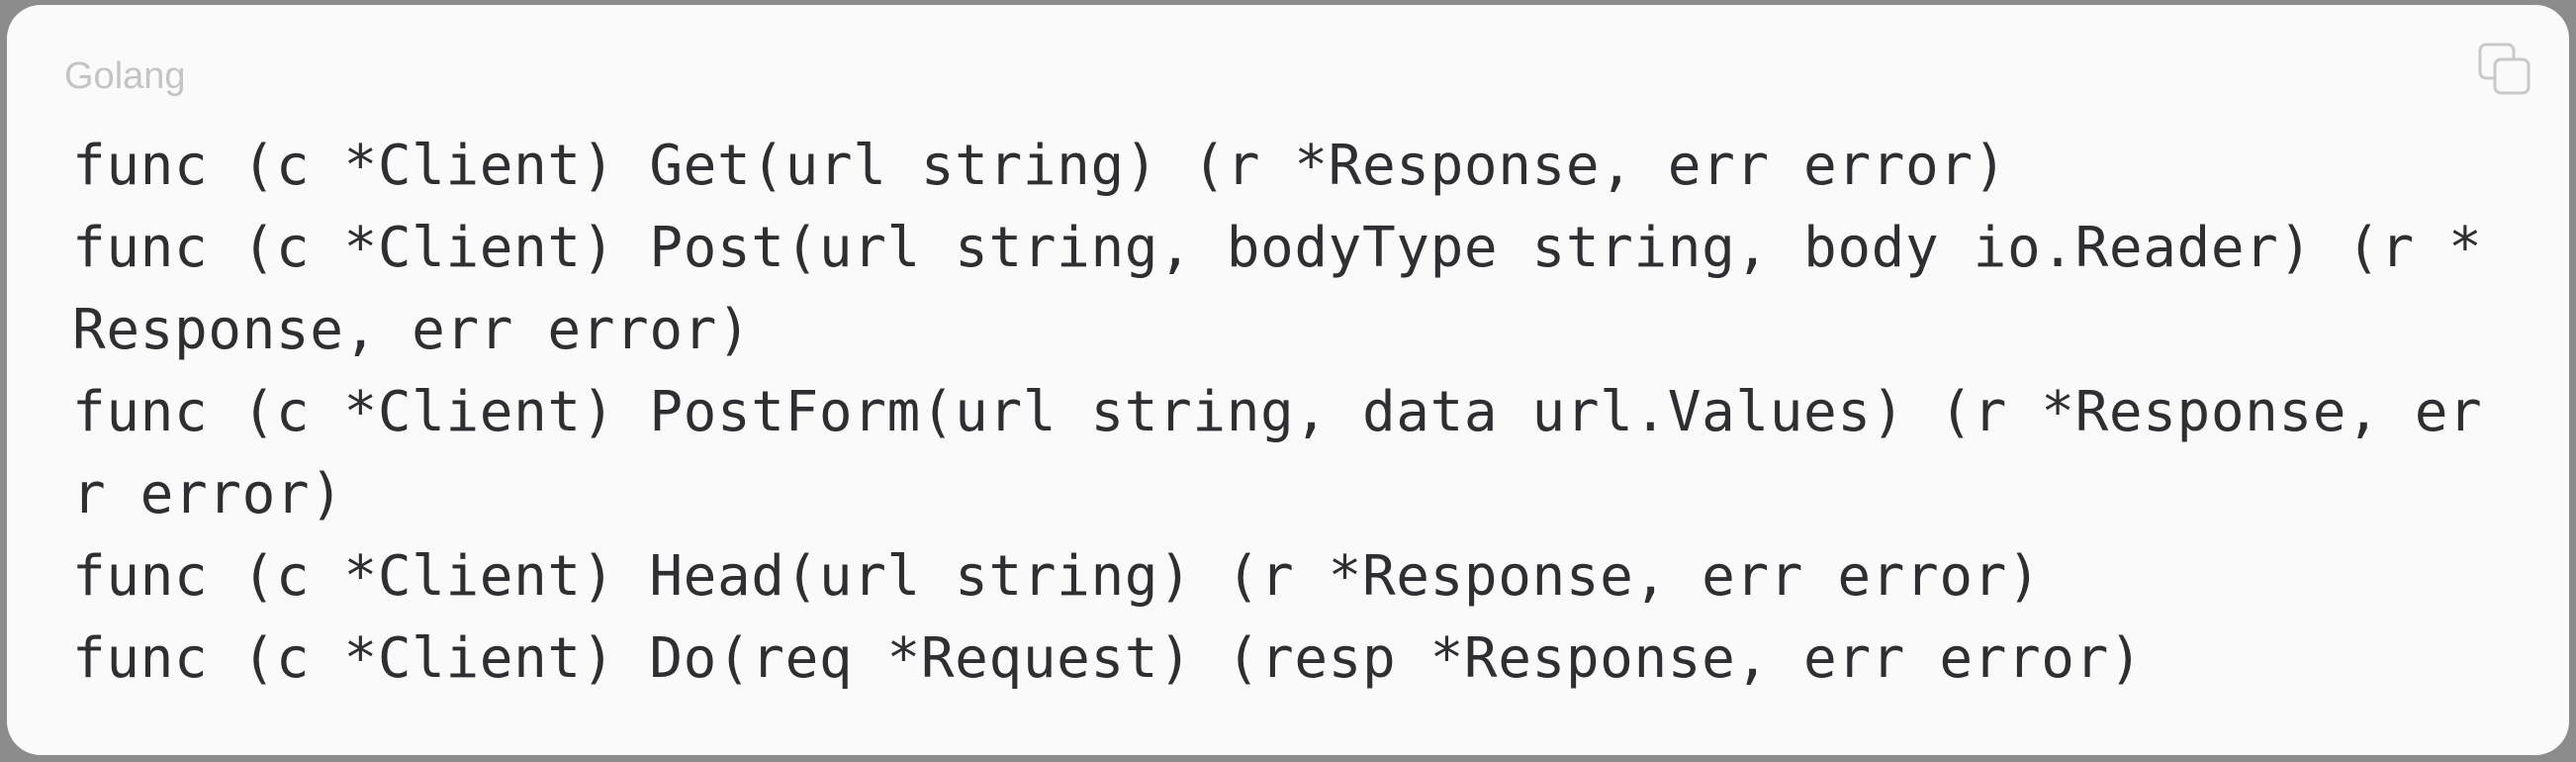 This screenshot has height=762, width=2576. I want to click on code-line: r error), so click(208, 494).